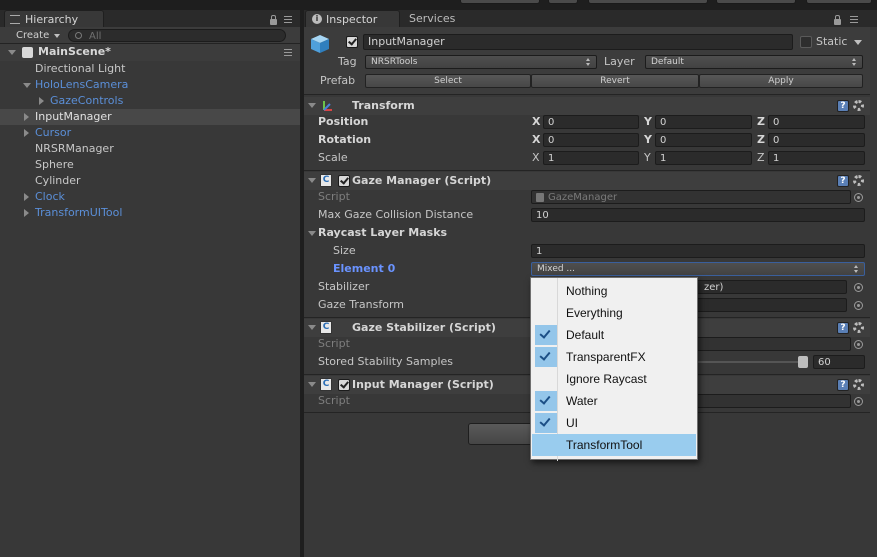 The width and height of the screenshot is (877, 557). What do you see at coordinates (614, 357) in the screenshot?
I see `popup-item-transparentfx: TransparentFX` at bounding box center [614, 357].